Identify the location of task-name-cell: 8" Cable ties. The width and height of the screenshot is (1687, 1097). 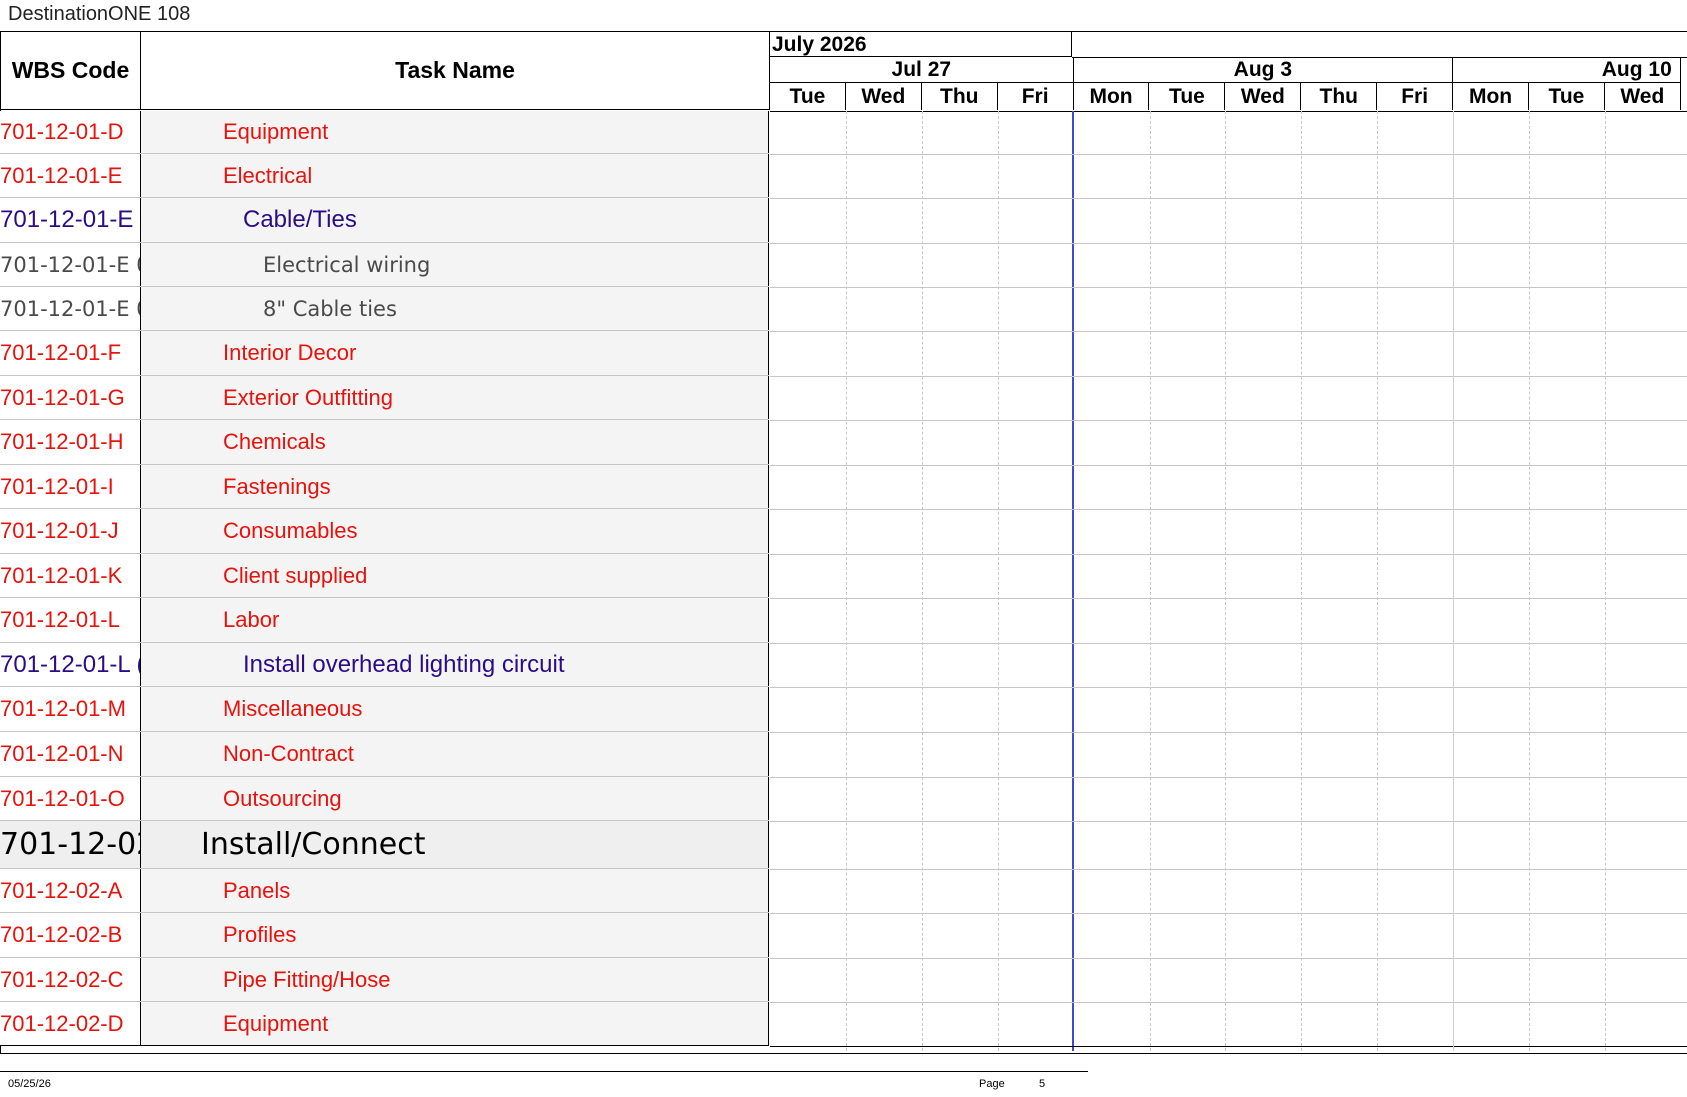
(455, 308).